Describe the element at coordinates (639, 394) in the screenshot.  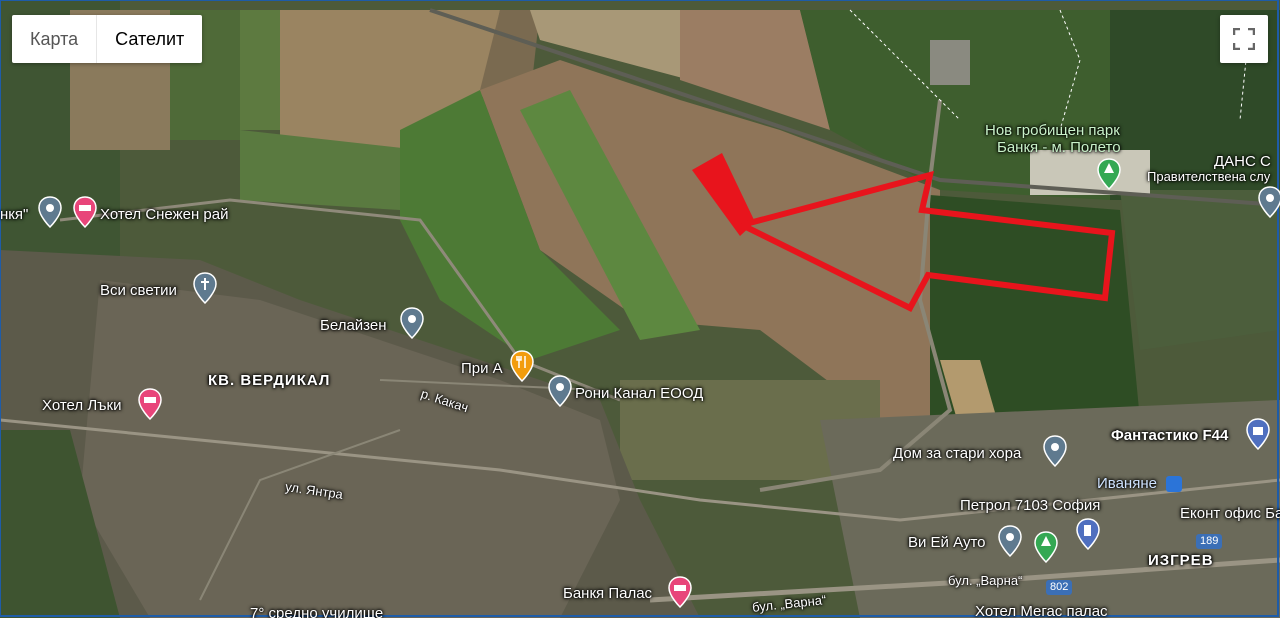
I see `place-label-roni-kanal: Рони Канал ЕООД` at that location.